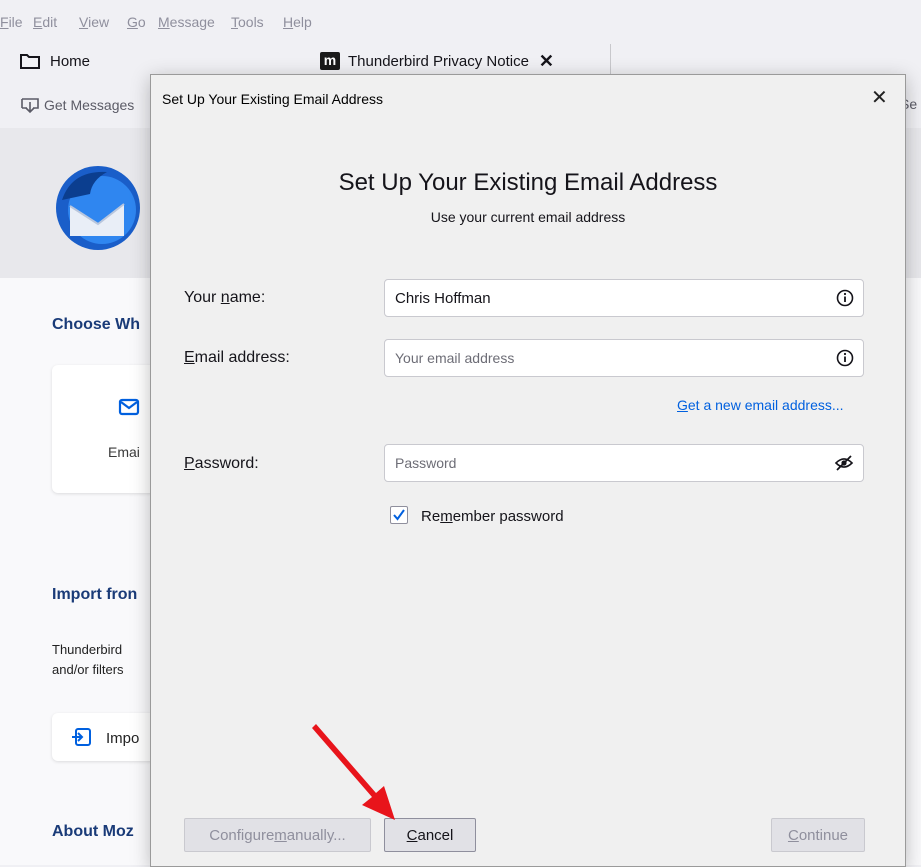  I want to click on import-icon, so click(81, 738).